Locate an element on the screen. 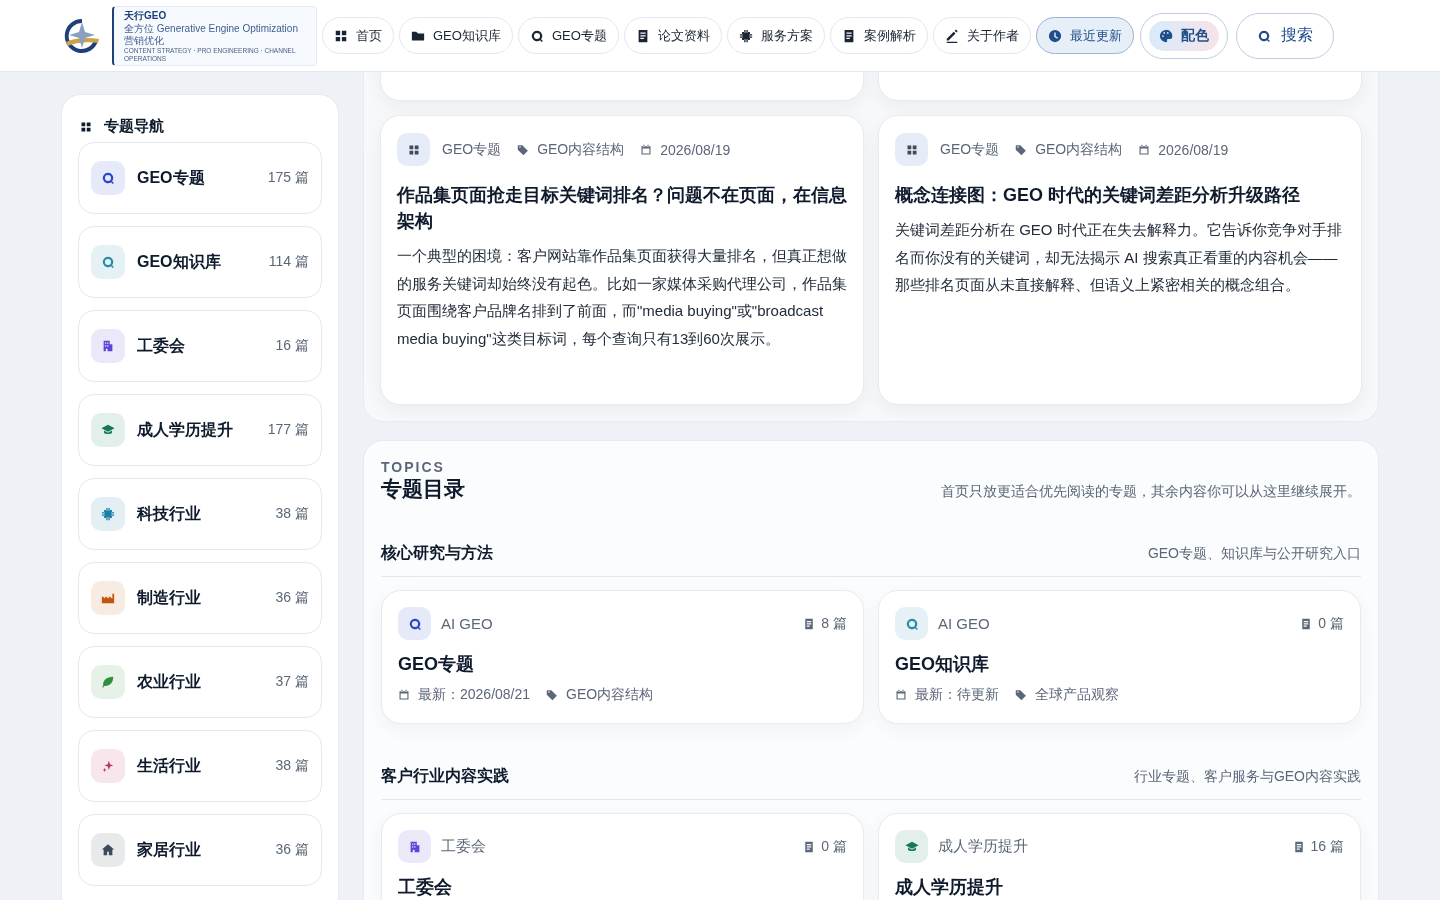  topic-name: 科技行业 is located at coordinates (169, 513).